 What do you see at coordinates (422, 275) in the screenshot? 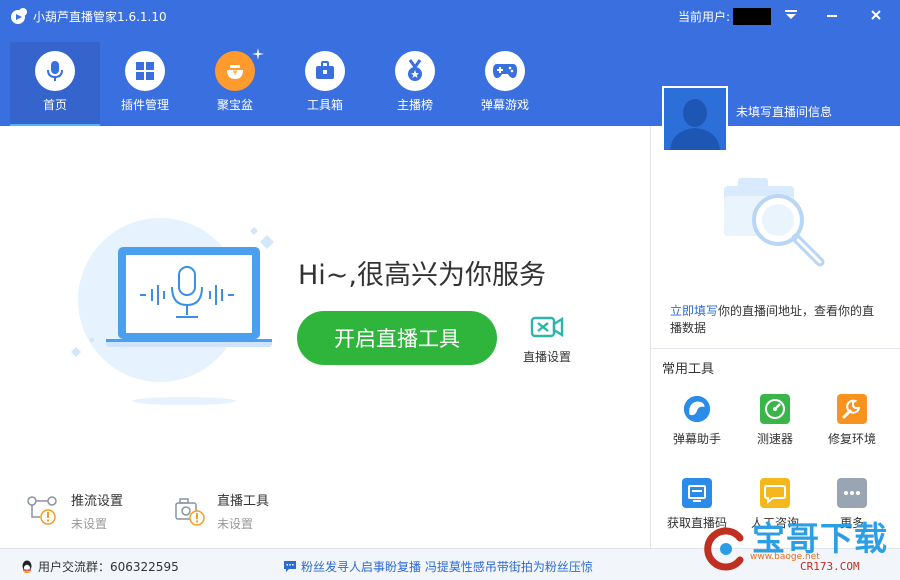
I see `greeting-text: Hi~,很高兴为你服务` at bounding box center [422, 275].